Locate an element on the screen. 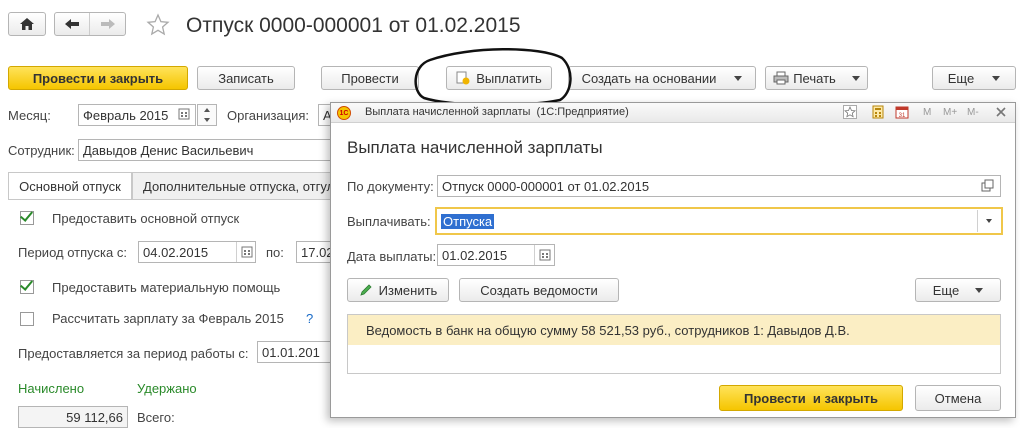 The image size is (1020, 428). tab-main-vacation: Основной отпуск is located at coordinates (70, 186).